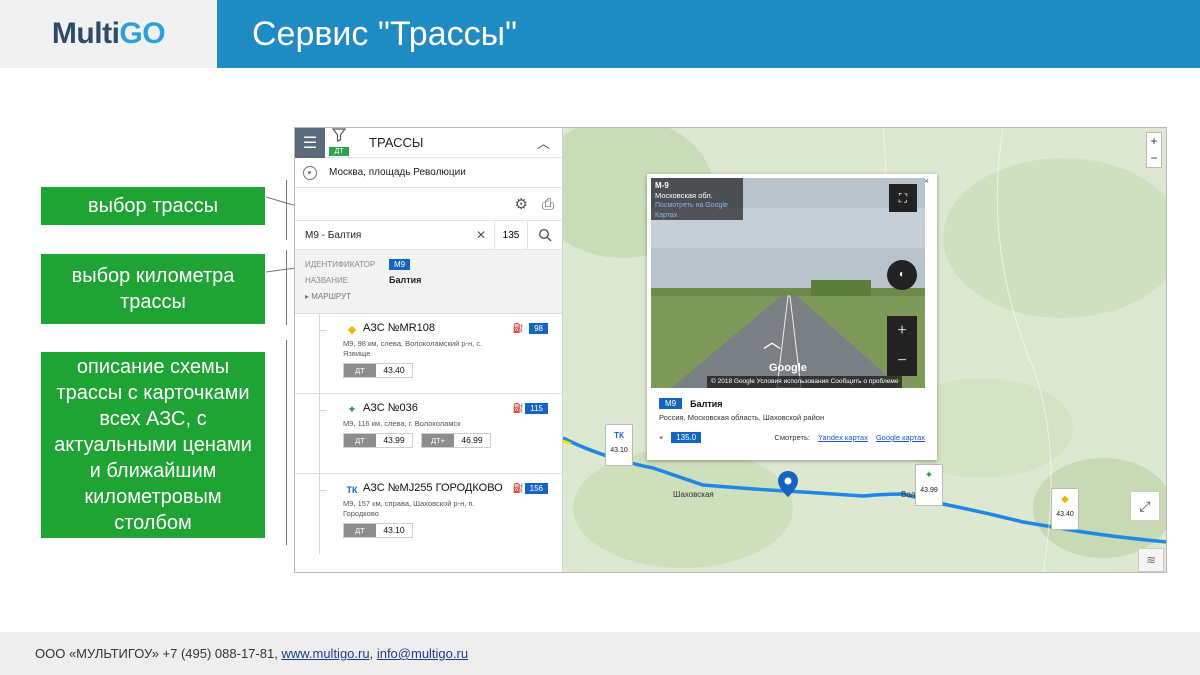  What do you see at coordinates (1065, 514) in the screenshot?
I see `marker-price: 43.40` at bounding box center [1065, 514].